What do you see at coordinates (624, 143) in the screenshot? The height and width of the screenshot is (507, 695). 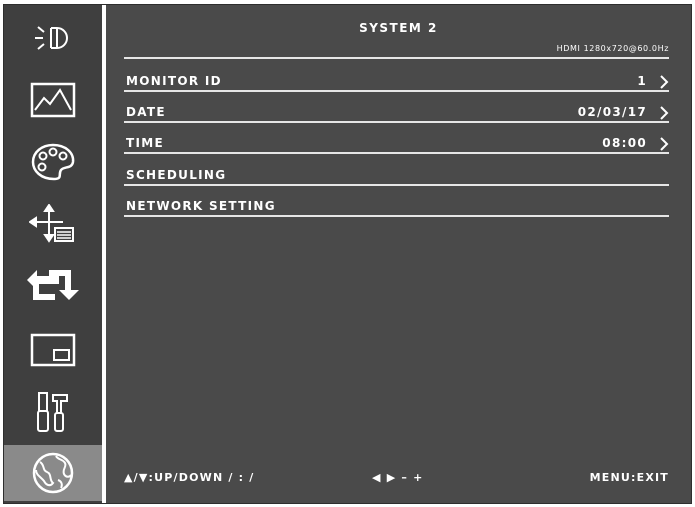 I see `menu-item-value: 08:00` at bounding box center [624, 143].